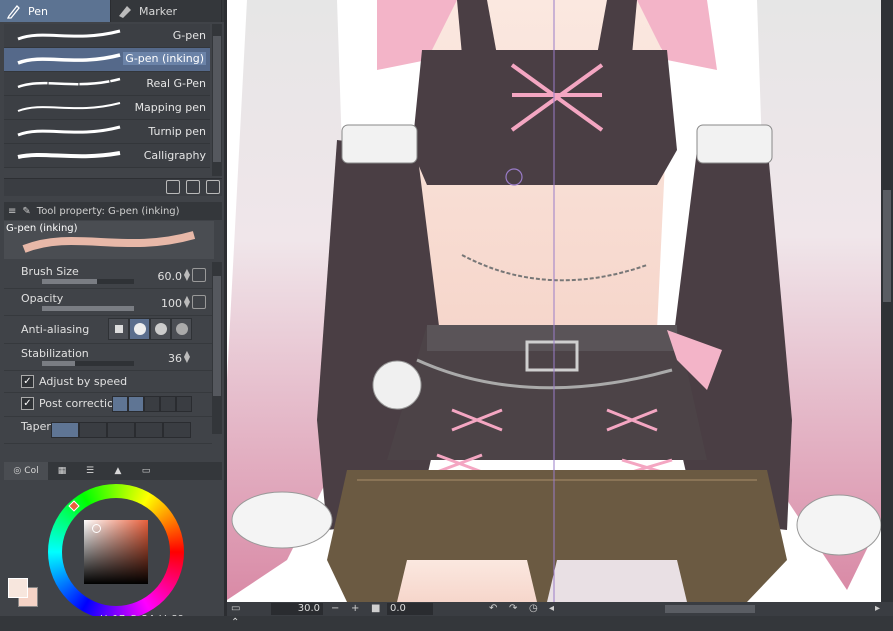 The width and height of the screenshot is (893, 631). I want to click on download-icon, so click(173, 187).